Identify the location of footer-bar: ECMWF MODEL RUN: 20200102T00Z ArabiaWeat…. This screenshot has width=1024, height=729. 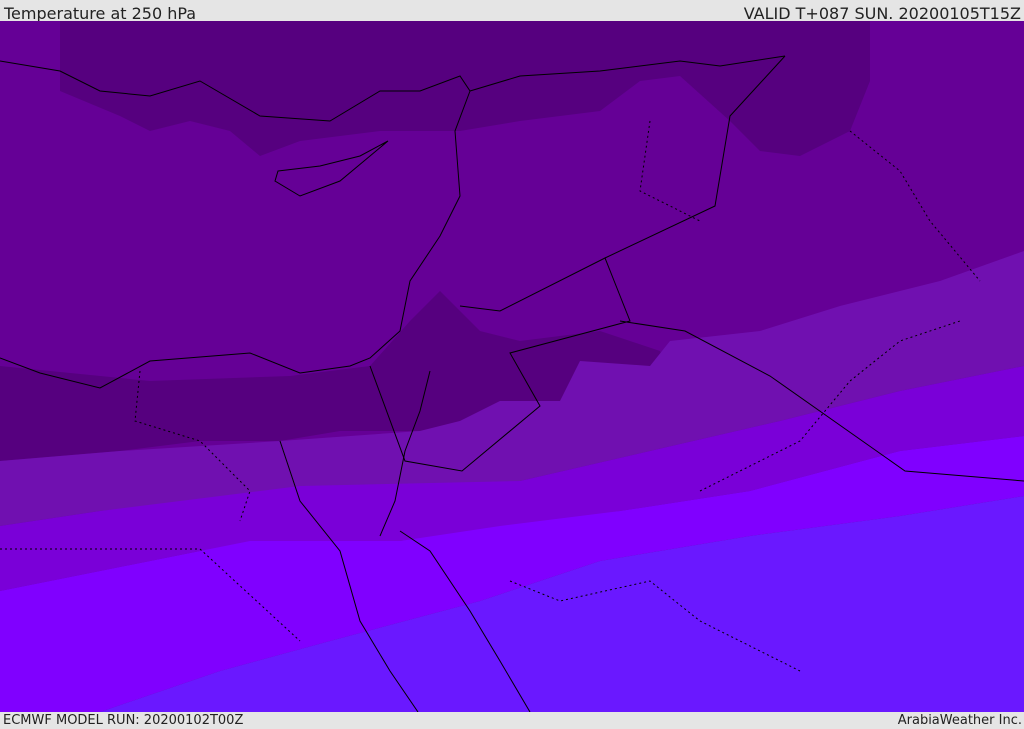
(512, 720).